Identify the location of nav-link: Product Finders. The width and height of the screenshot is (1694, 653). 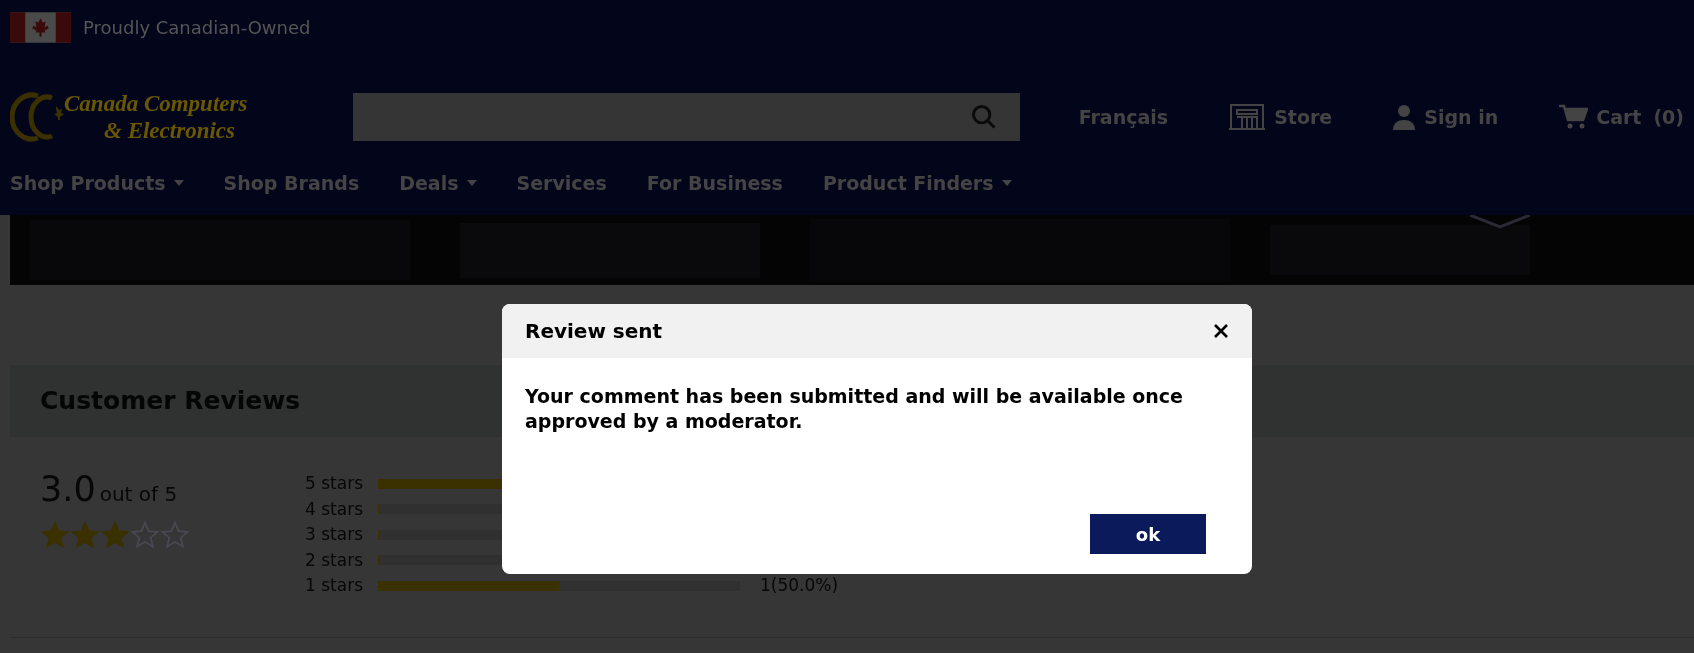
(917, 183).